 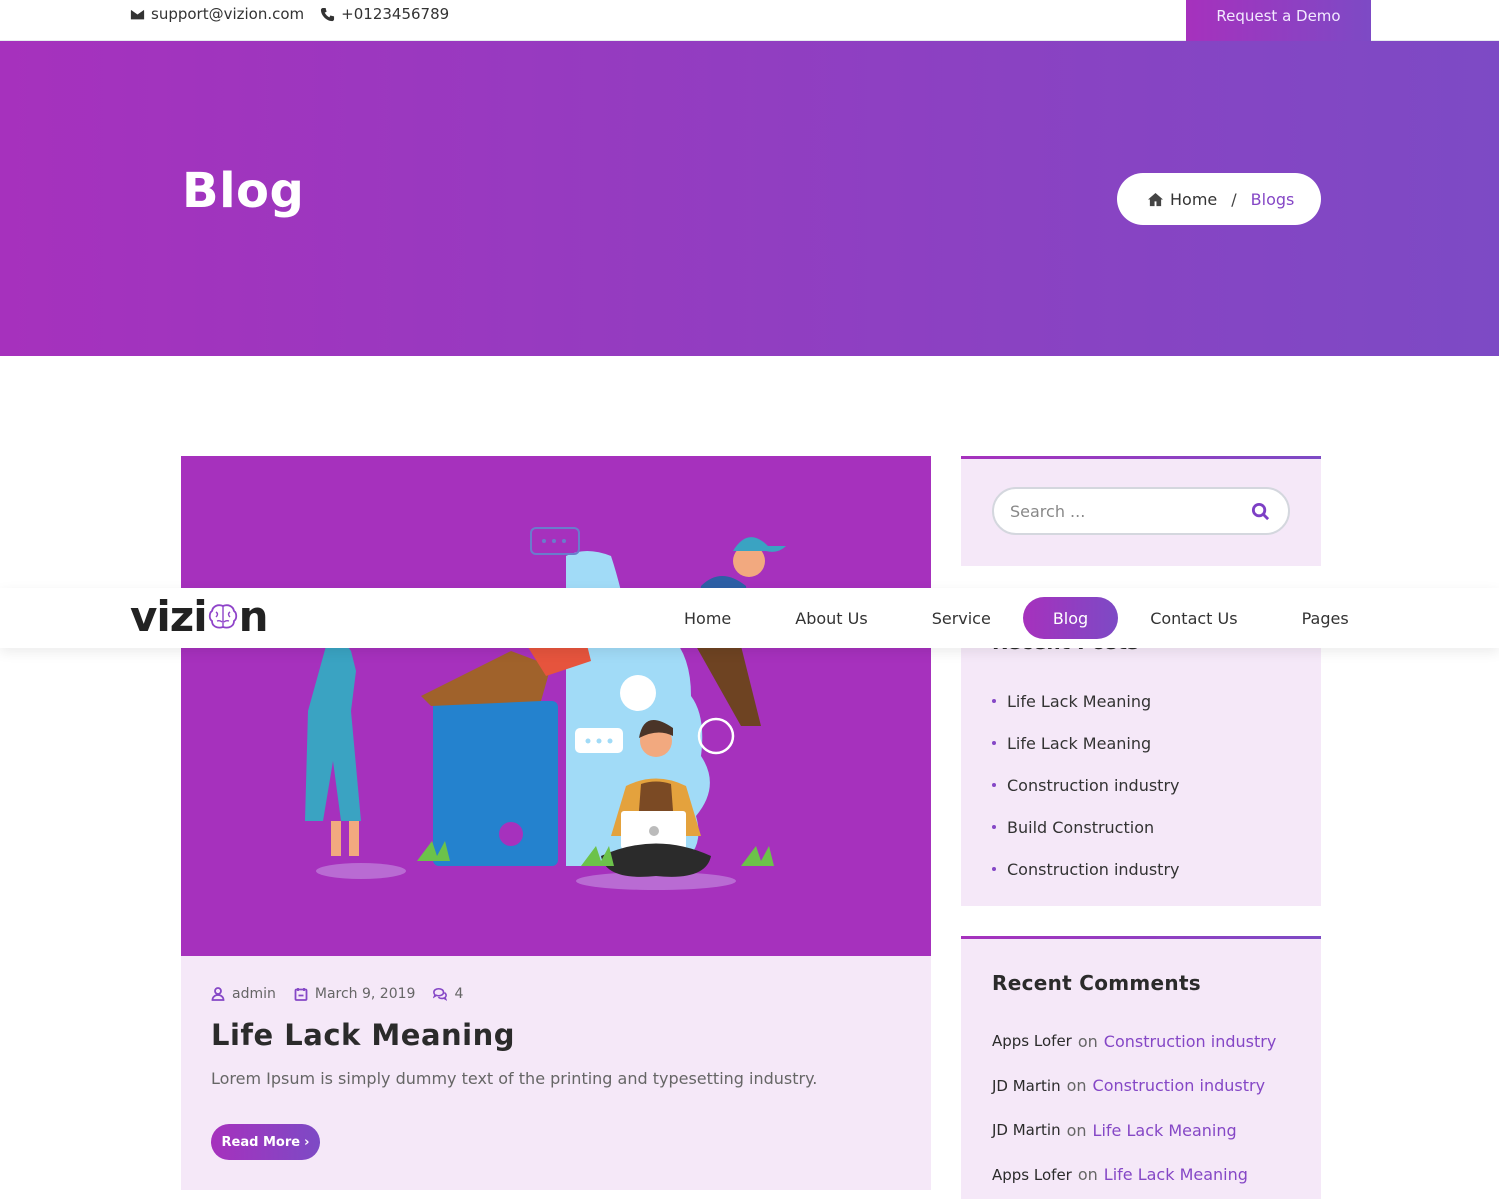 I want to click on comment-item: JD Martin on Construction industry, so click(x=1134, y=1086).